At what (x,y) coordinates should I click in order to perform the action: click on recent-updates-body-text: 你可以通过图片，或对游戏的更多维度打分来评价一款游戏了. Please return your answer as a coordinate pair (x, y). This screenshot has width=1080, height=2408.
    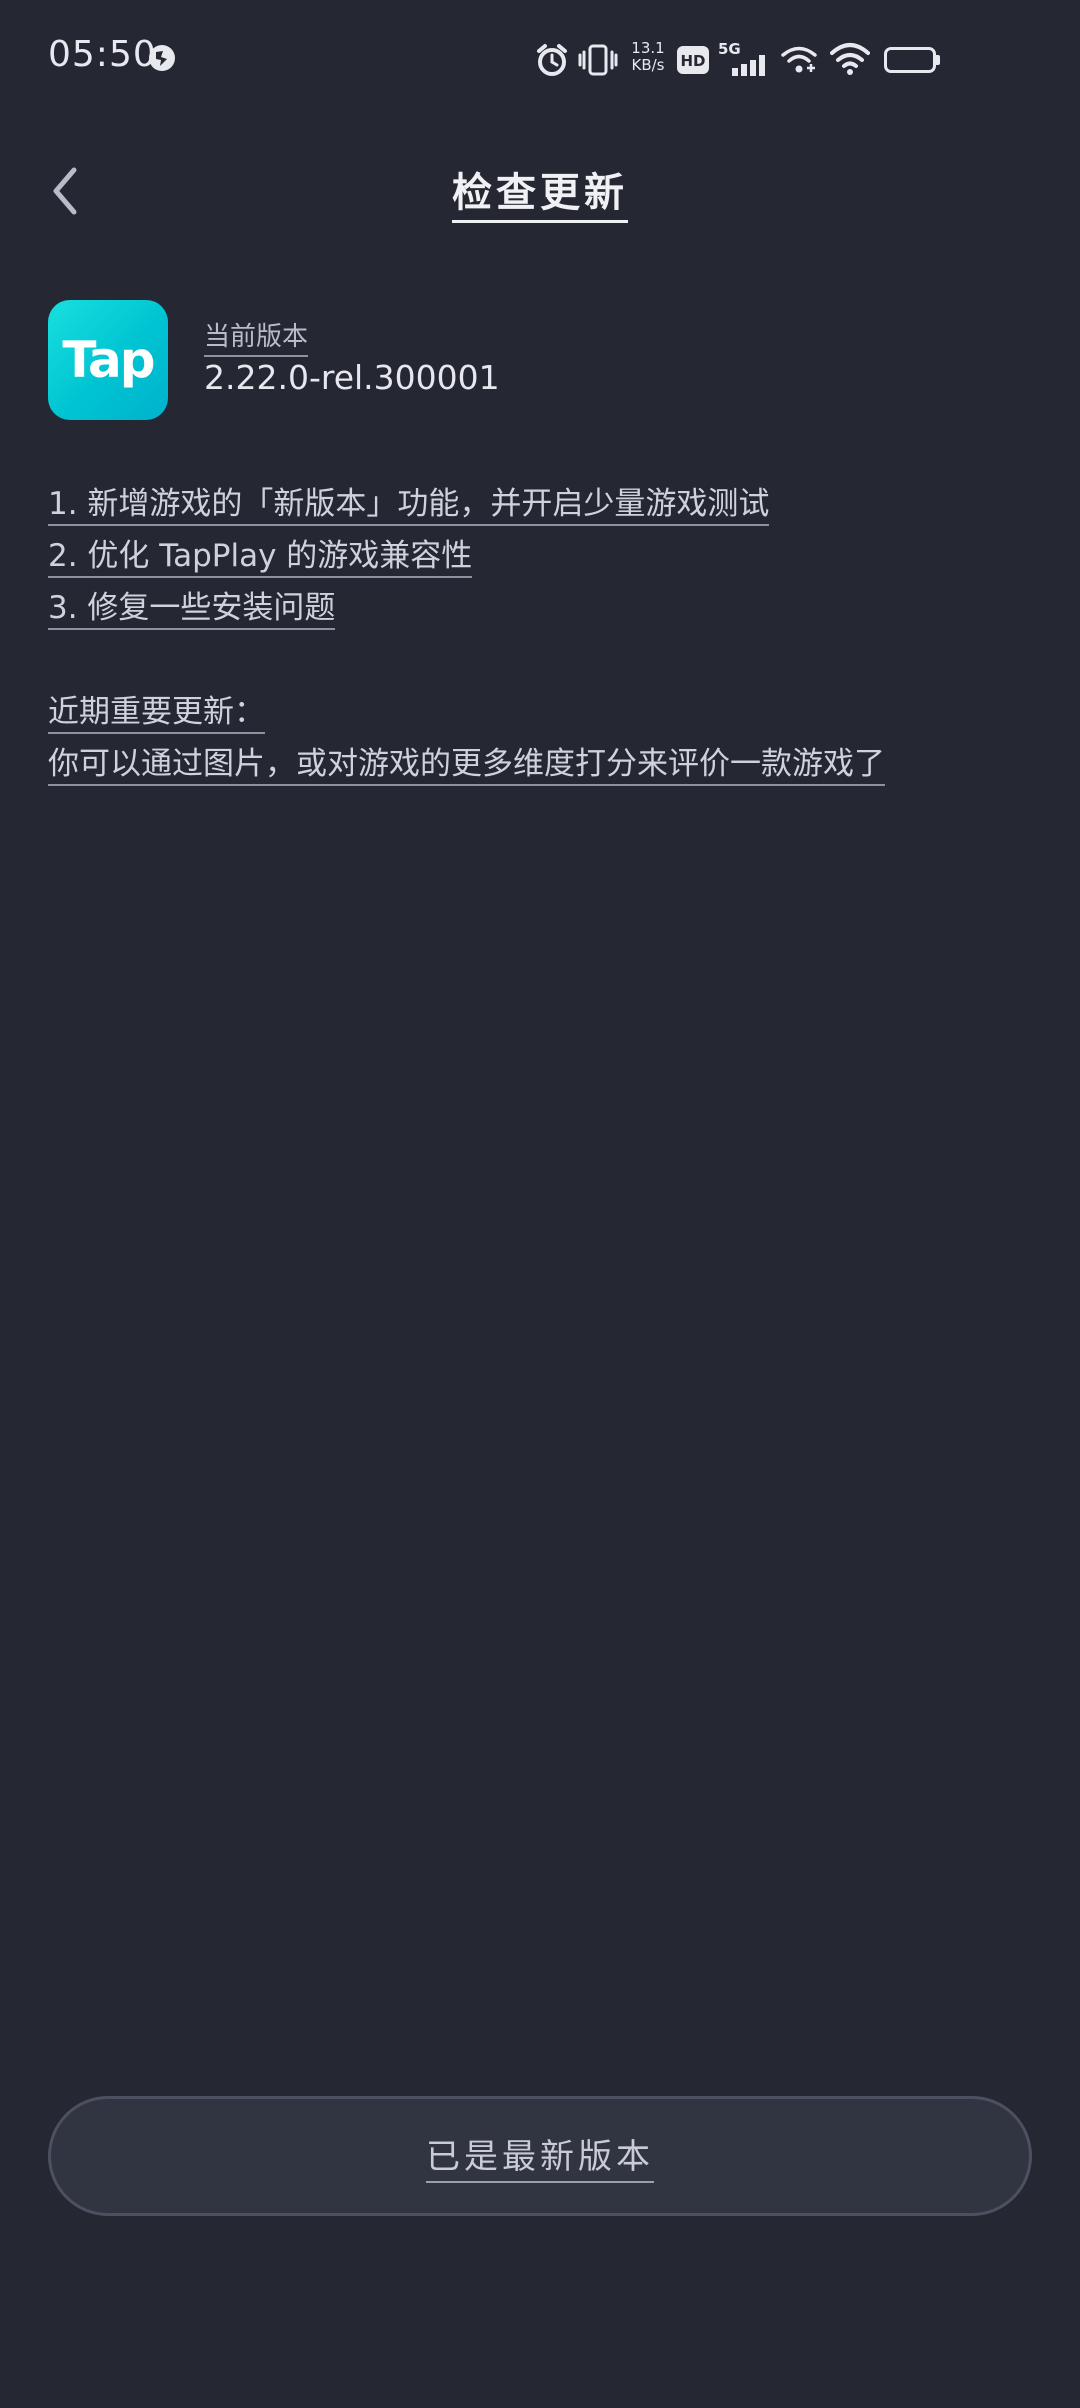
    Looking at the image, I should click on (466, 766).